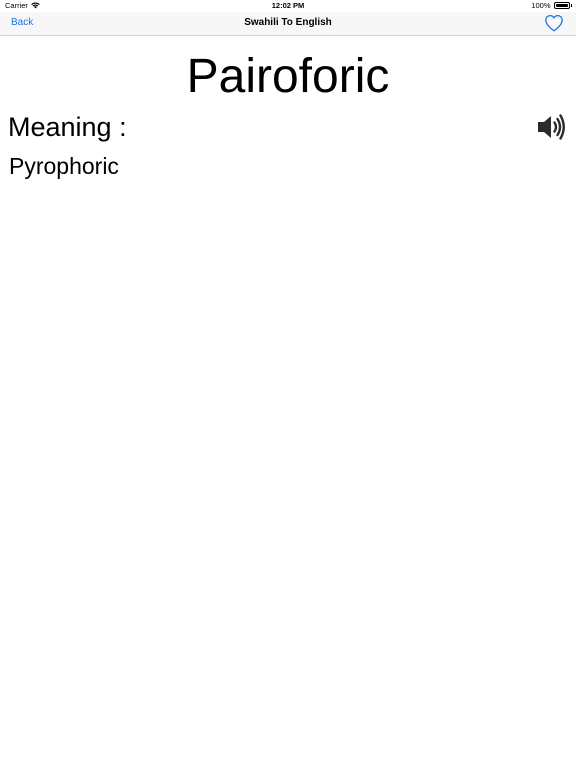  I want to click on speaker-icon, so click(551, 127).